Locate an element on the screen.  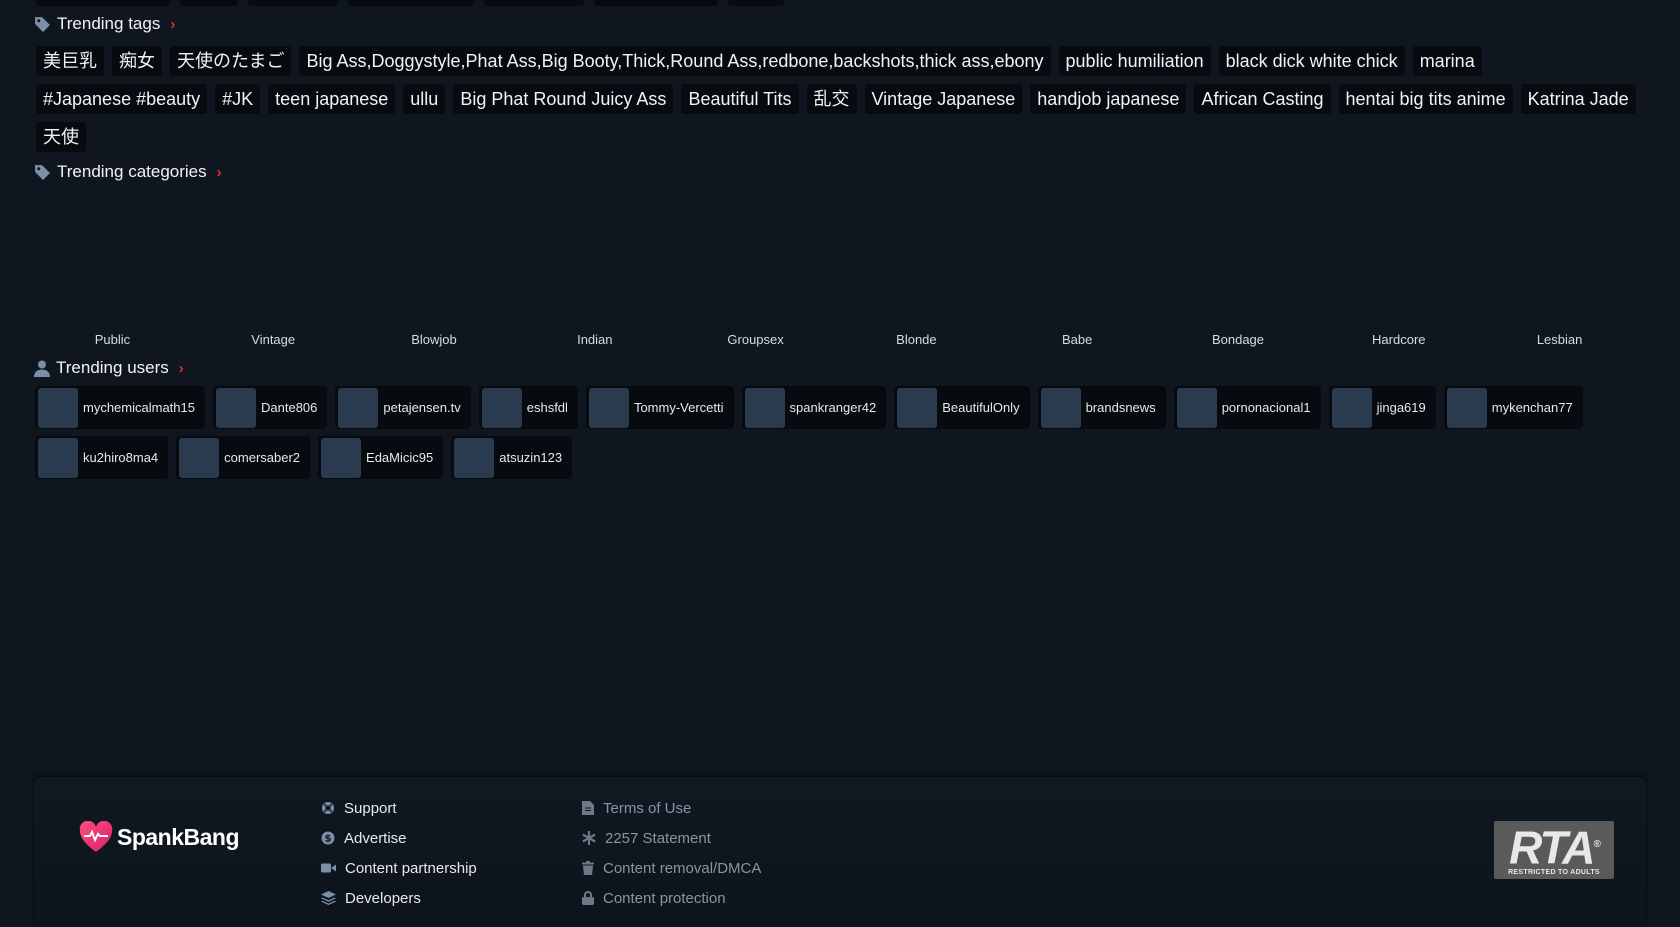
tag-chip: black dick white chick is located at coordinates (1311, 61).